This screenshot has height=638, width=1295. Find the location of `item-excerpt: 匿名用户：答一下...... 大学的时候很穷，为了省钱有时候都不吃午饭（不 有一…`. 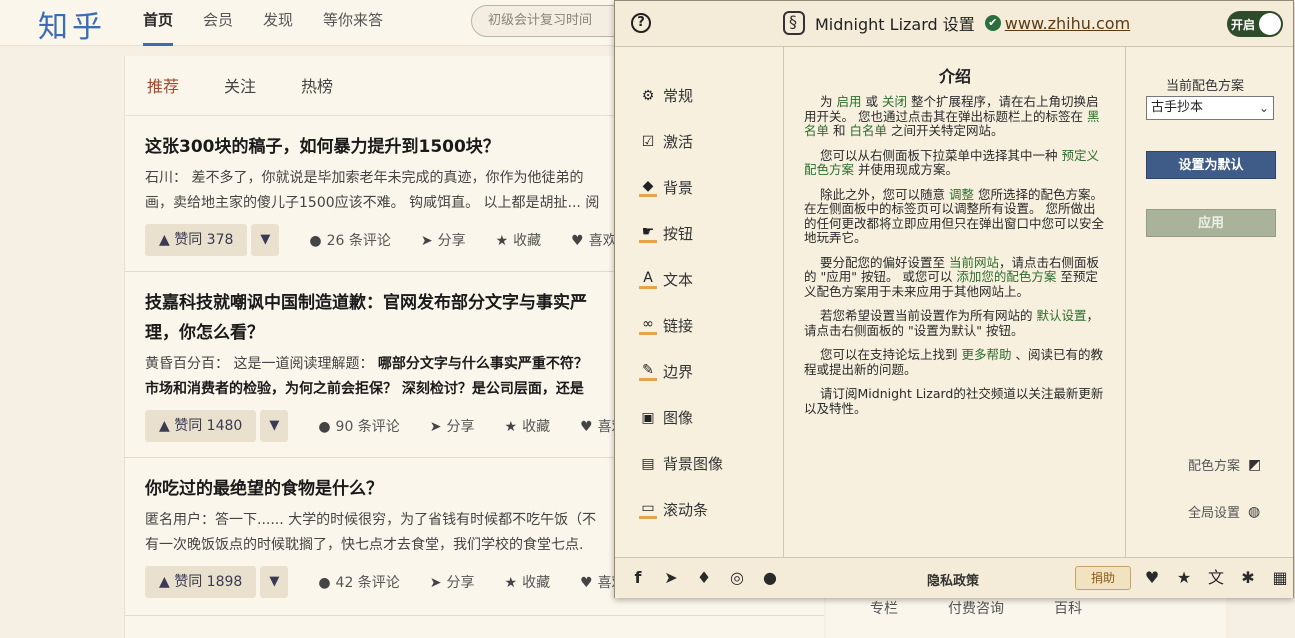

item-excerpt: 匿名用户：答一下...... 大学的时候很穷，为了省钱有时候都不吃午饭（不 有一… is located at coordinates (380, 533).